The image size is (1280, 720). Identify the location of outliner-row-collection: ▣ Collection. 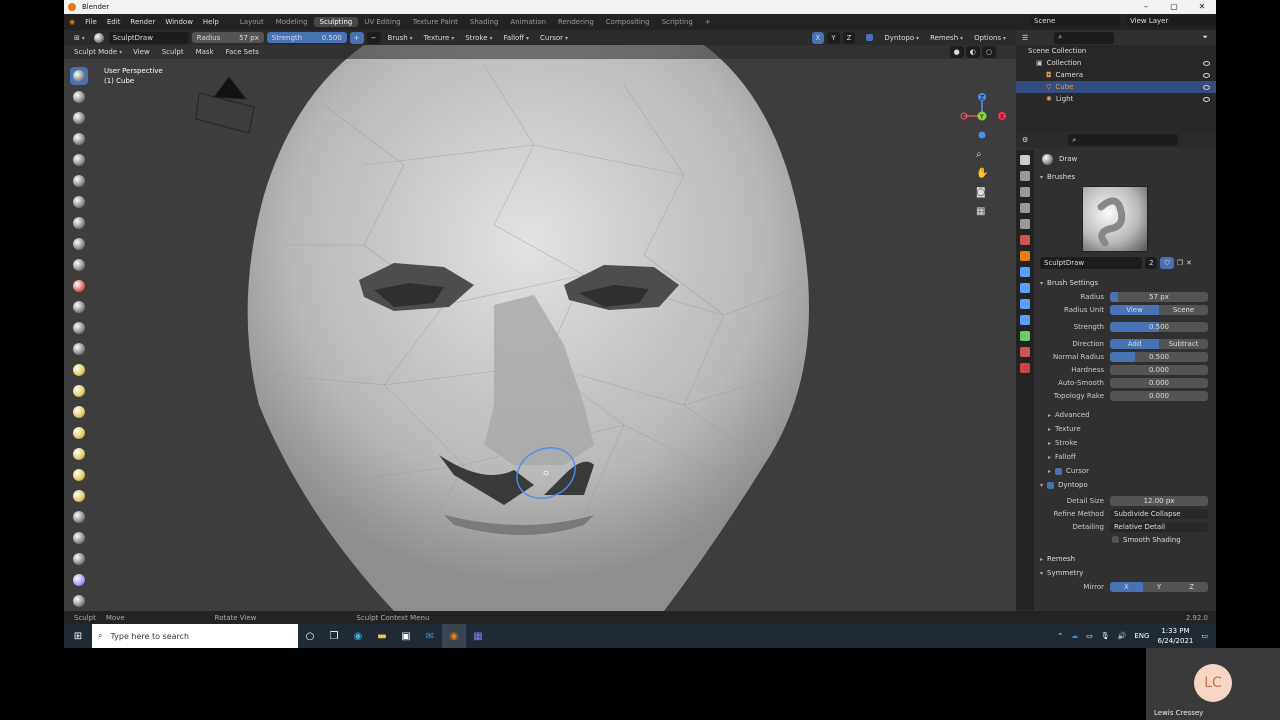
(1116, 63).